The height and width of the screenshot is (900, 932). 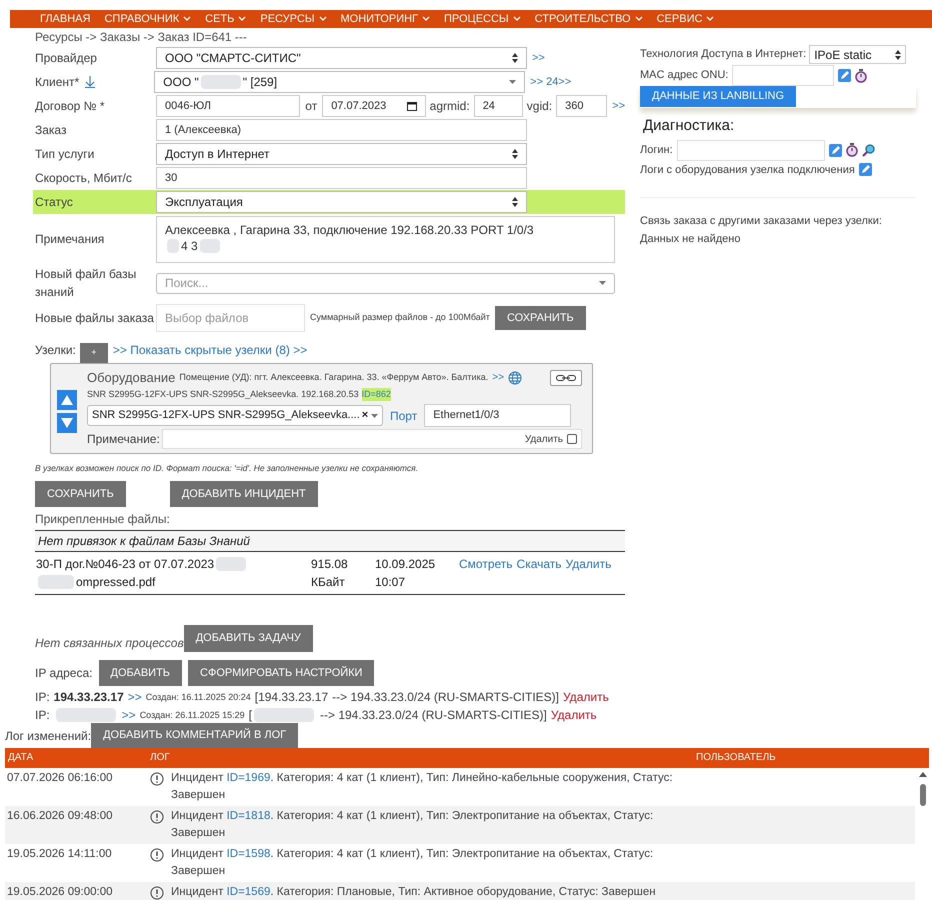 I want to click on nav-menu-item: СПРАВОЧНИК, so click(x=148, y=19).